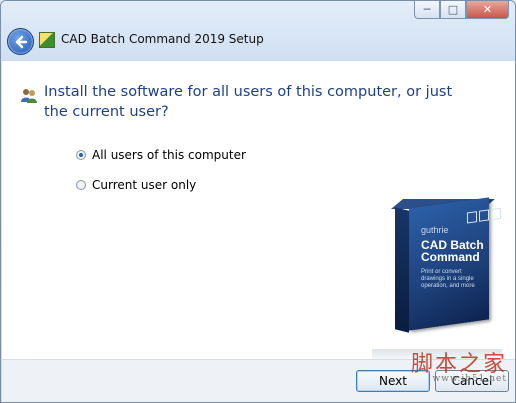 This screenshot has width=516, height=403. I want to click on maximize-button: □, so click(453, 10).